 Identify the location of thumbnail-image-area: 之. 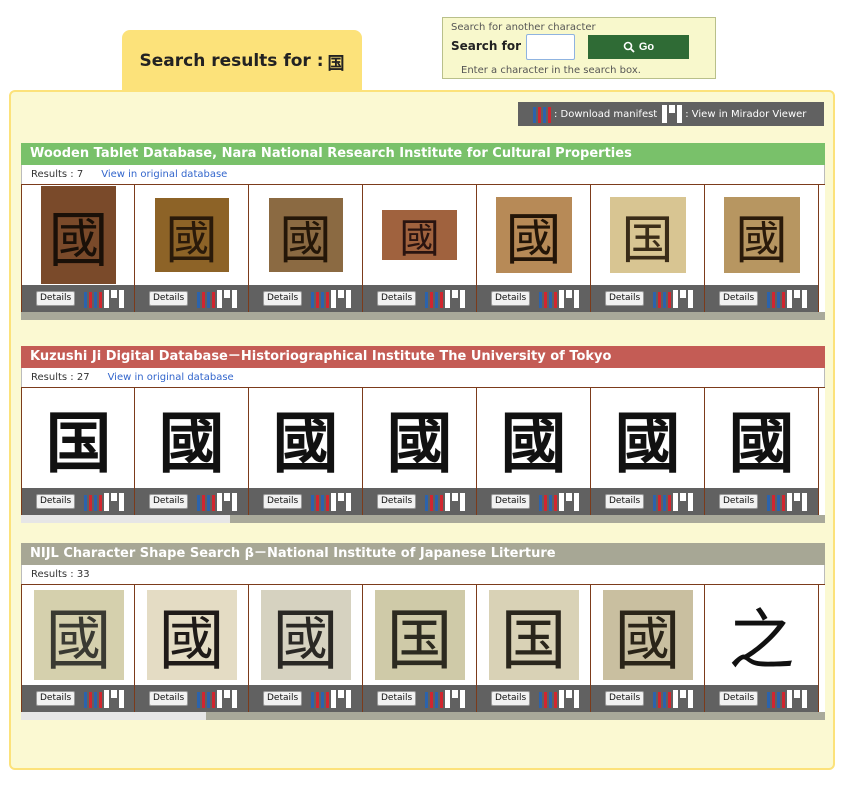
(761, 635).